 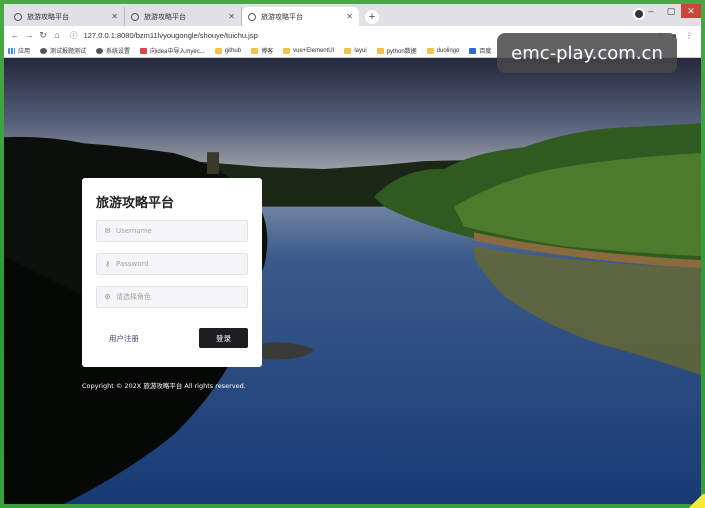 I want to click on bookmark-item: python数据, so click(x=396, y=50).